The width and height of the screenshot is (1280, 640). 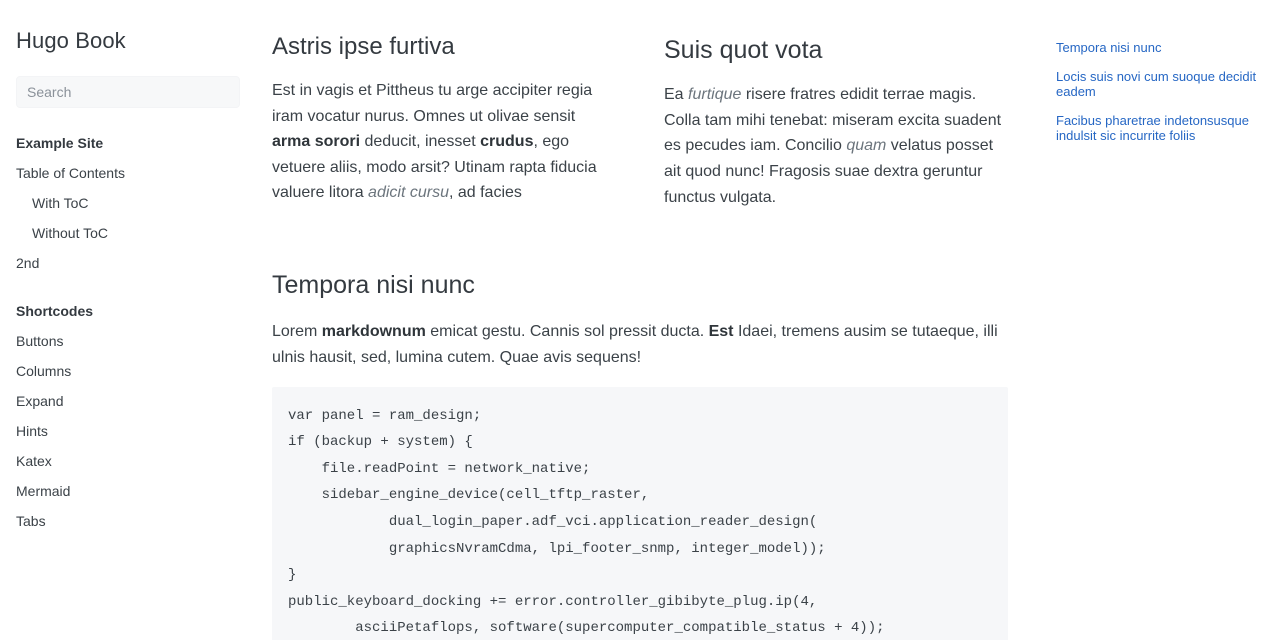 I want to click on sidebar-item-without-toc: Without ToC, so click(x=128, y=233).